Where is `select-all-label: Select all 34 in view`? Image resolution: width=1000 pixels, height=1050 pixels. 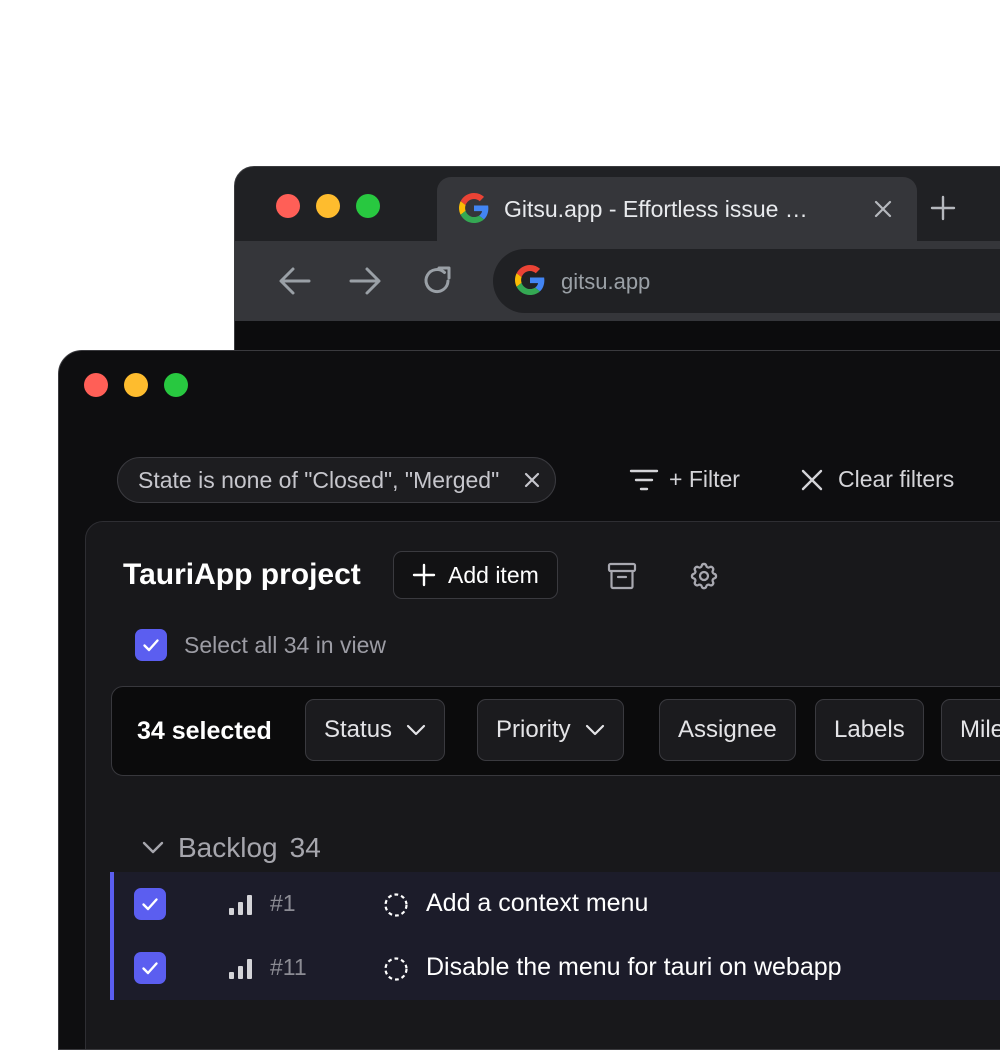 select-all-label: Select all 34 in view is located at coordinates (285, 644).